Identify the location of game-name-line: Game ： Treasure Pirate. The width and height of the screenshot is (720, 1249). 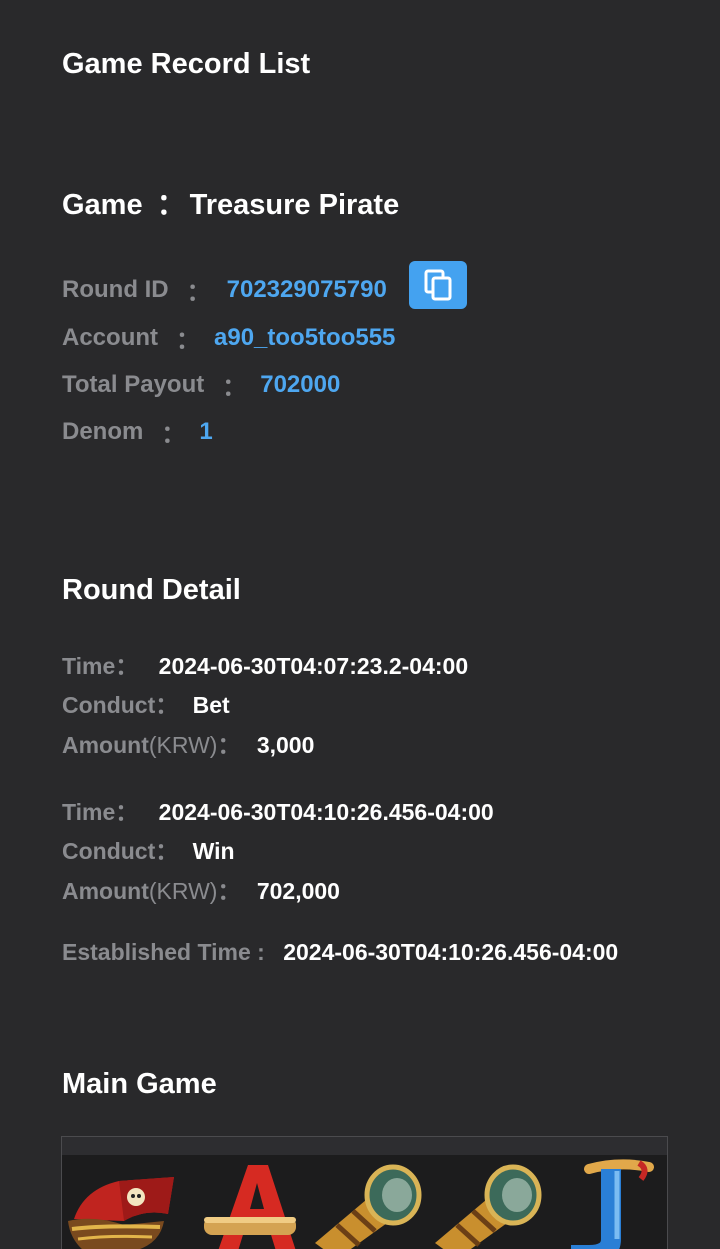
(230, 202).